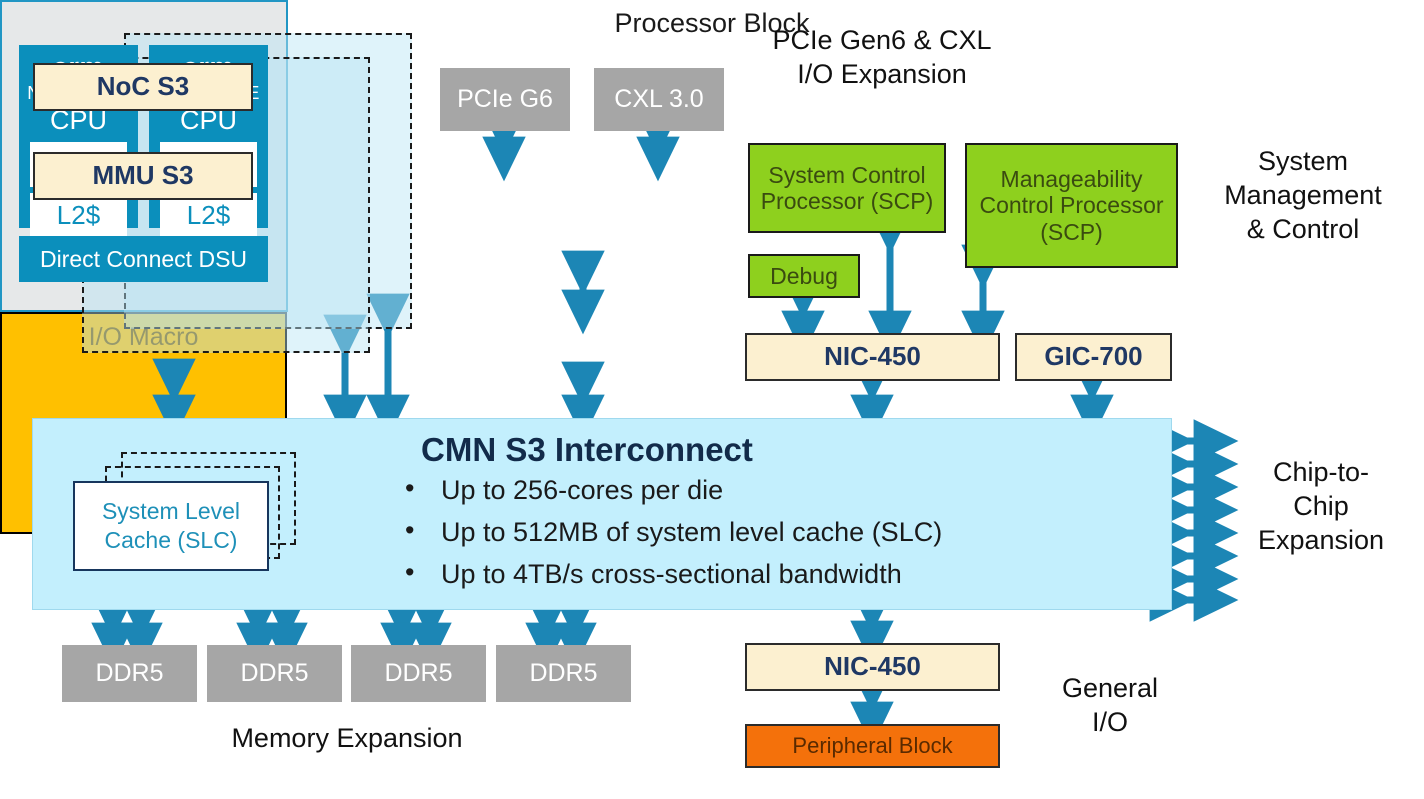 The width and height of the screenshot is (1424, 799). What do you see at coordinates (872, 667) in the screenshot?
I see `nic-450-block-general-io: NIC-450` at bounding box center [872, 667].